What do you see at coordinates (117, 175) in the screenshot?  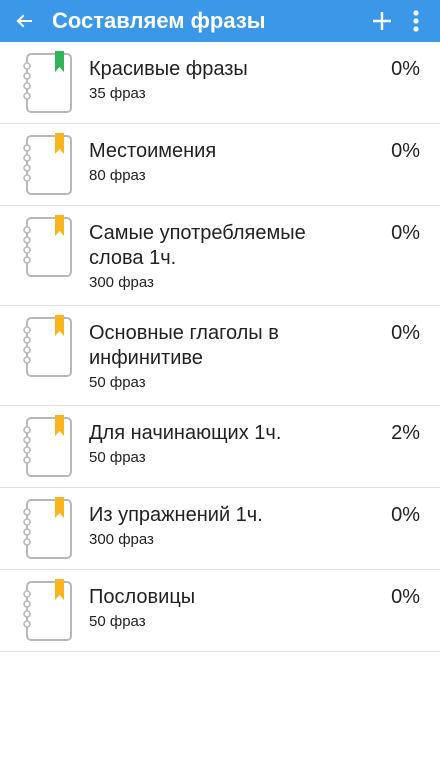 I see `item-count: 80 фраз` at bounding box center [117, 175].